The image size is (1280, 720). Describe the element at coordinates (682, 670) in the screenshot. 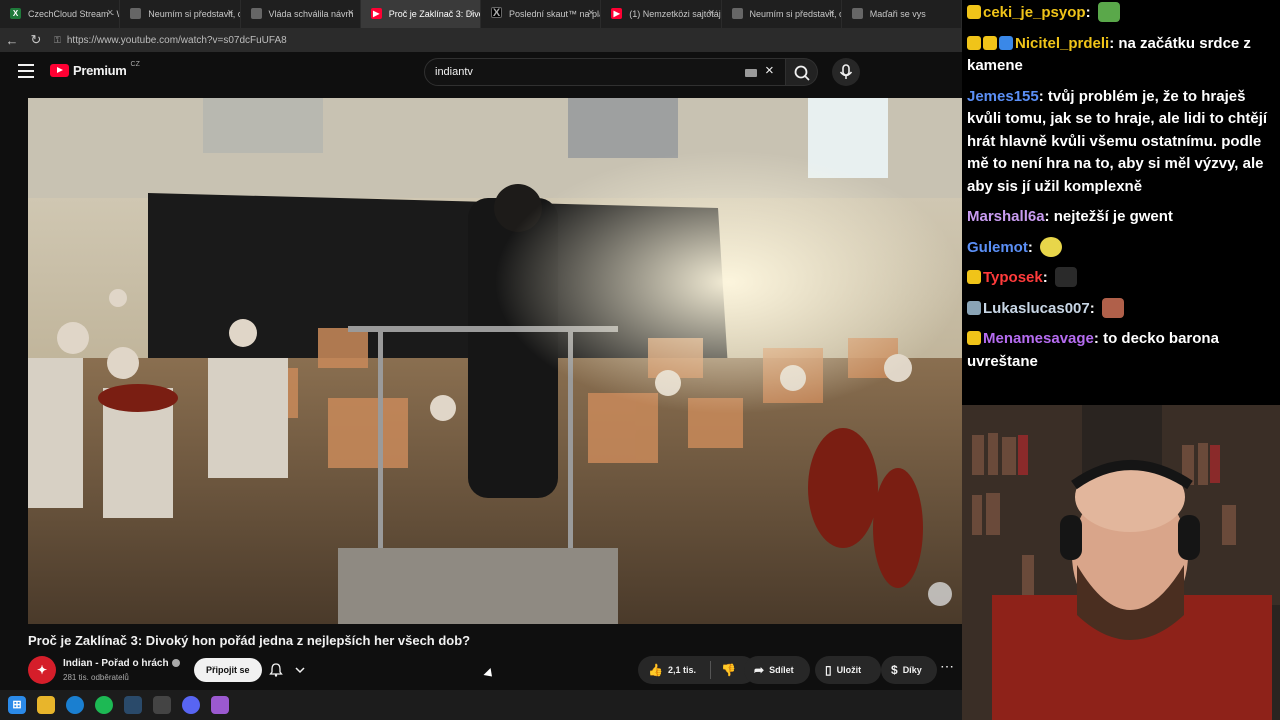

I see `like-count: 2,1 tis.` at that location.